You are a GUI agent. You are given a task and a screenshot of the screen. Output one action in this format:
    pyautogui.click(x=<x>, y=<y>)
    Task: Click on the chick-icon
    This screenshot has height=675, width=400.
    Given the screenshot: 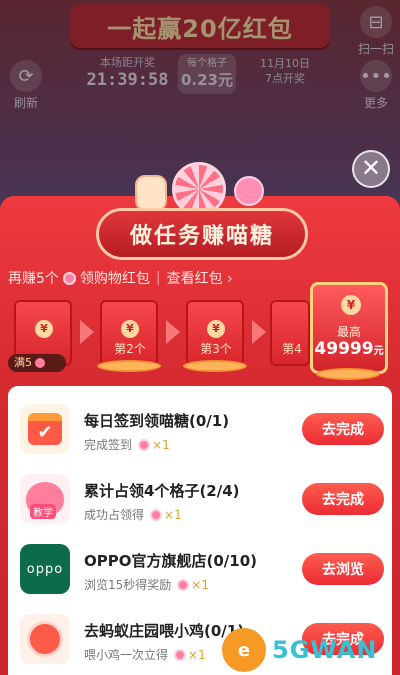 What is the action you would take?
    pyautogui.click(x=45, y=639)
    